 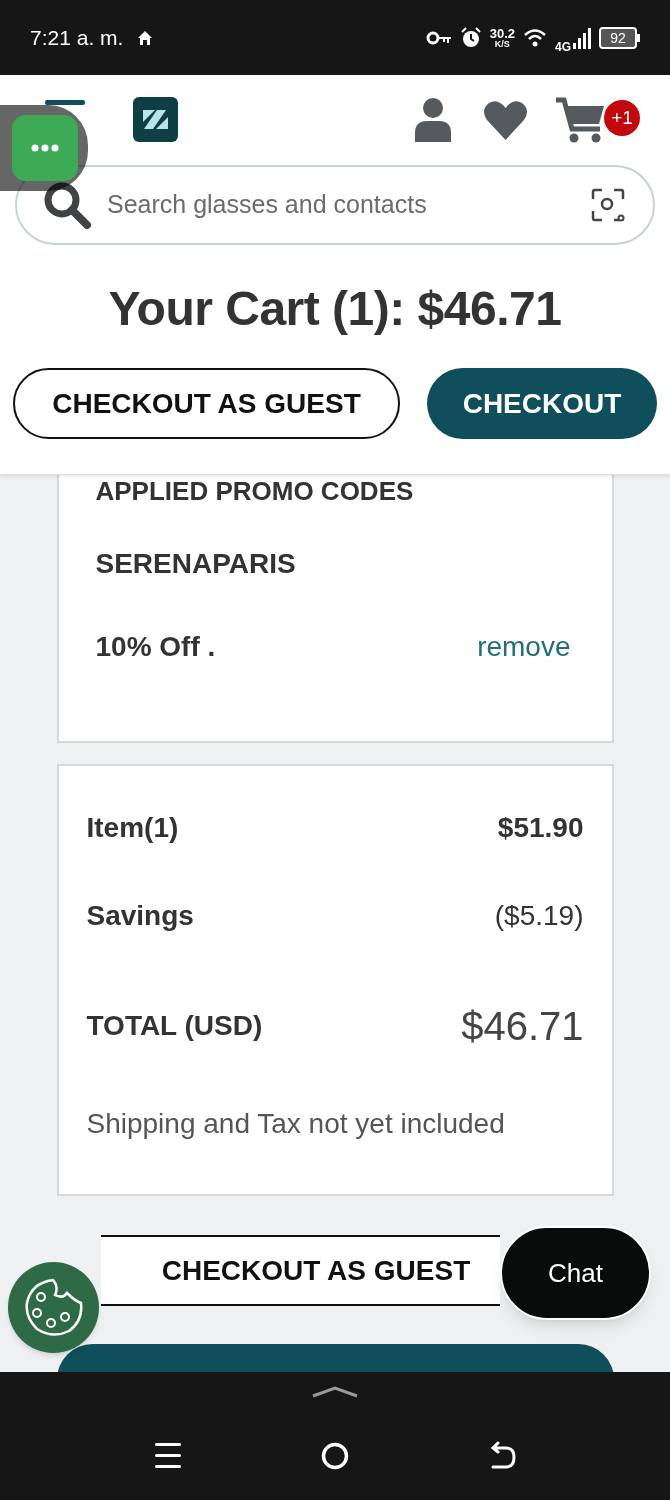 I want to click on floating-menu-button, so click(x=44, y=148).